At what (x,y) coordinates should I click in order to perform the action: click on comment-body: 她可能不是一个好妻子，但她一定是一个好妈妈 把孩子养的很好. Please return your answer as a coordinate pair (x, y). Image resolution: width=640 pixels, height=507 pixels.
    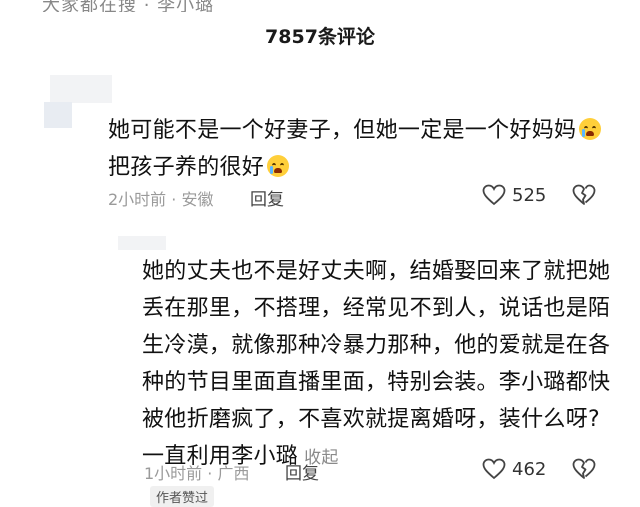
    Looking at the image, I should click on (358, 149).